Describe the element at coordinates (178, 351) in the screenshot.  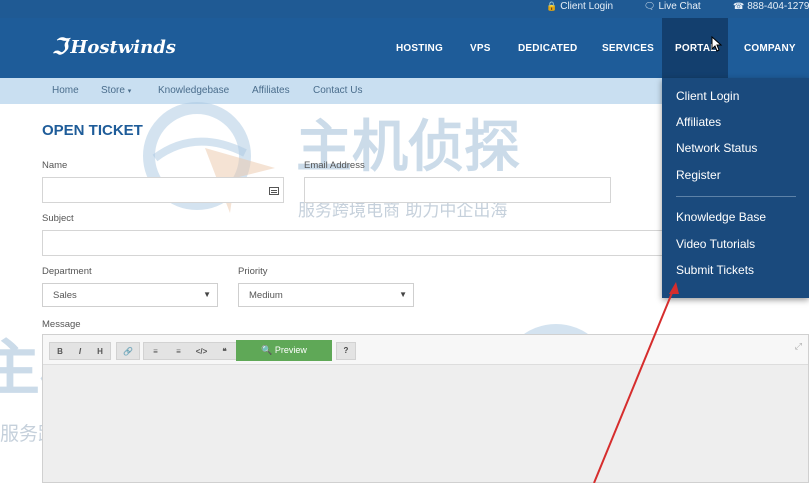
I see `numbered-list-icon: ≡` at that location.